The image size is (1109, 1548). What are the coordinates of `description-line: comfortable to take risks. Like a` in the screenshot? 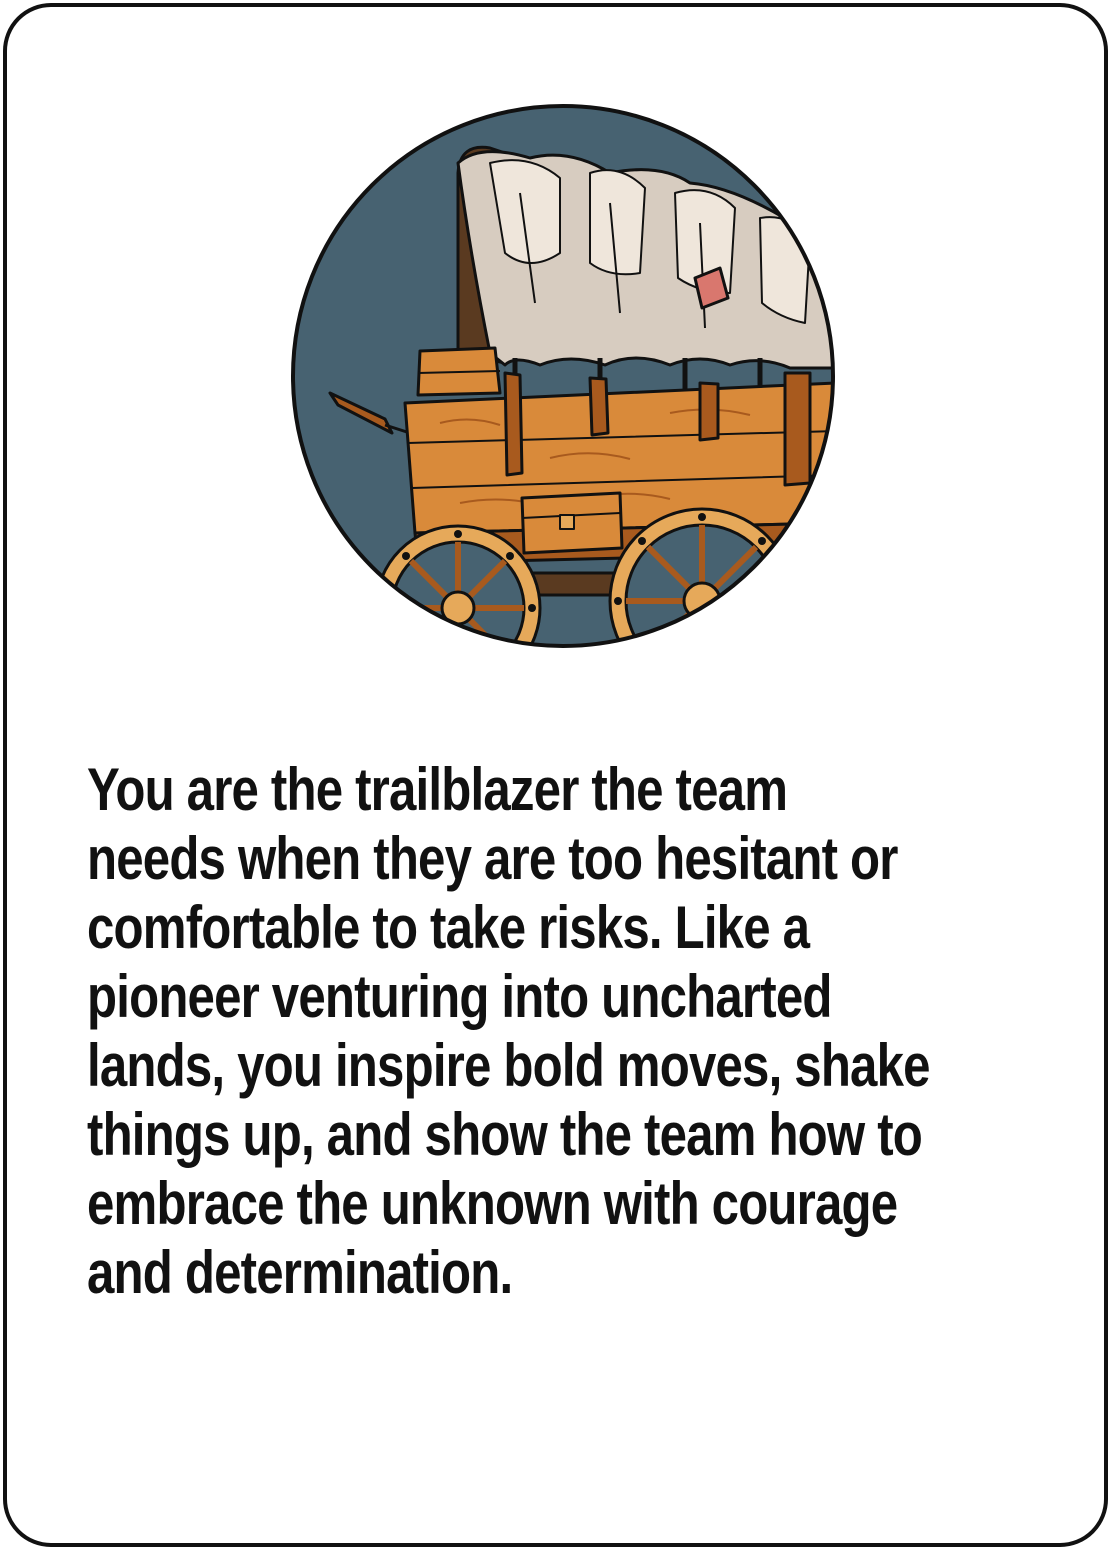 It's located at (448, 927).